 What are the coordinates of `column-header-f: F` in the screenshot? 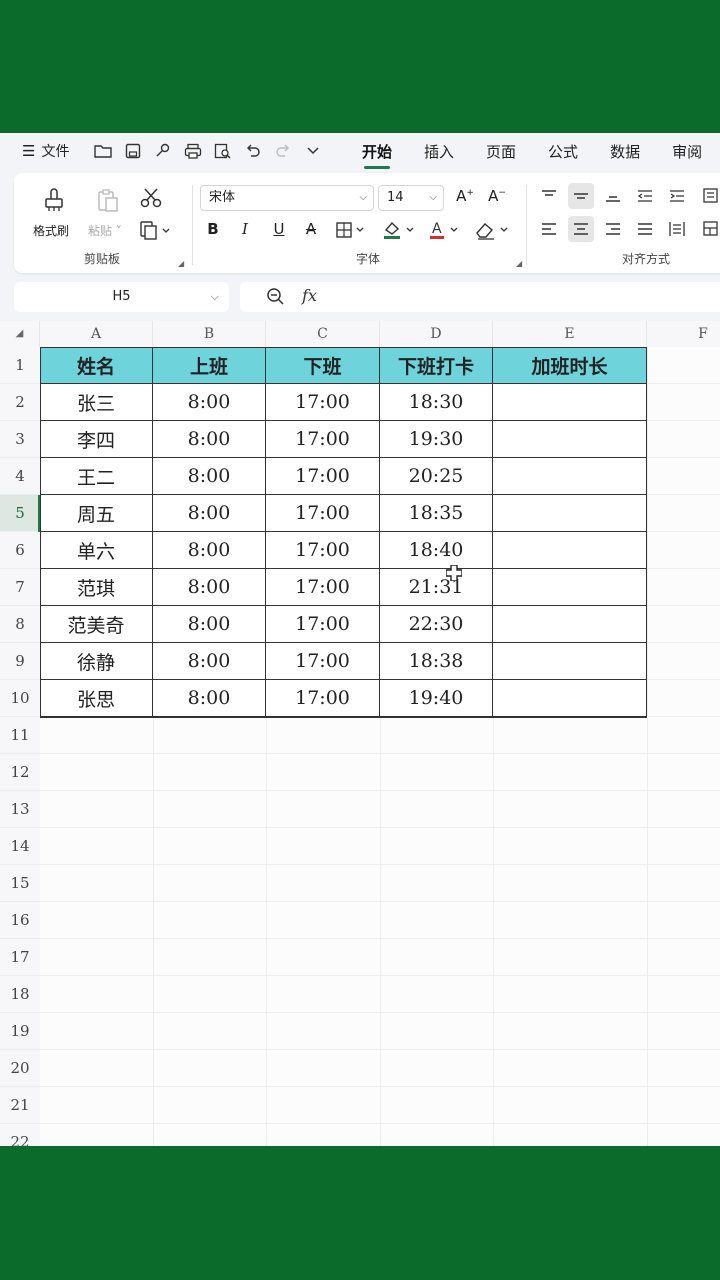 It's located at (683, 334).